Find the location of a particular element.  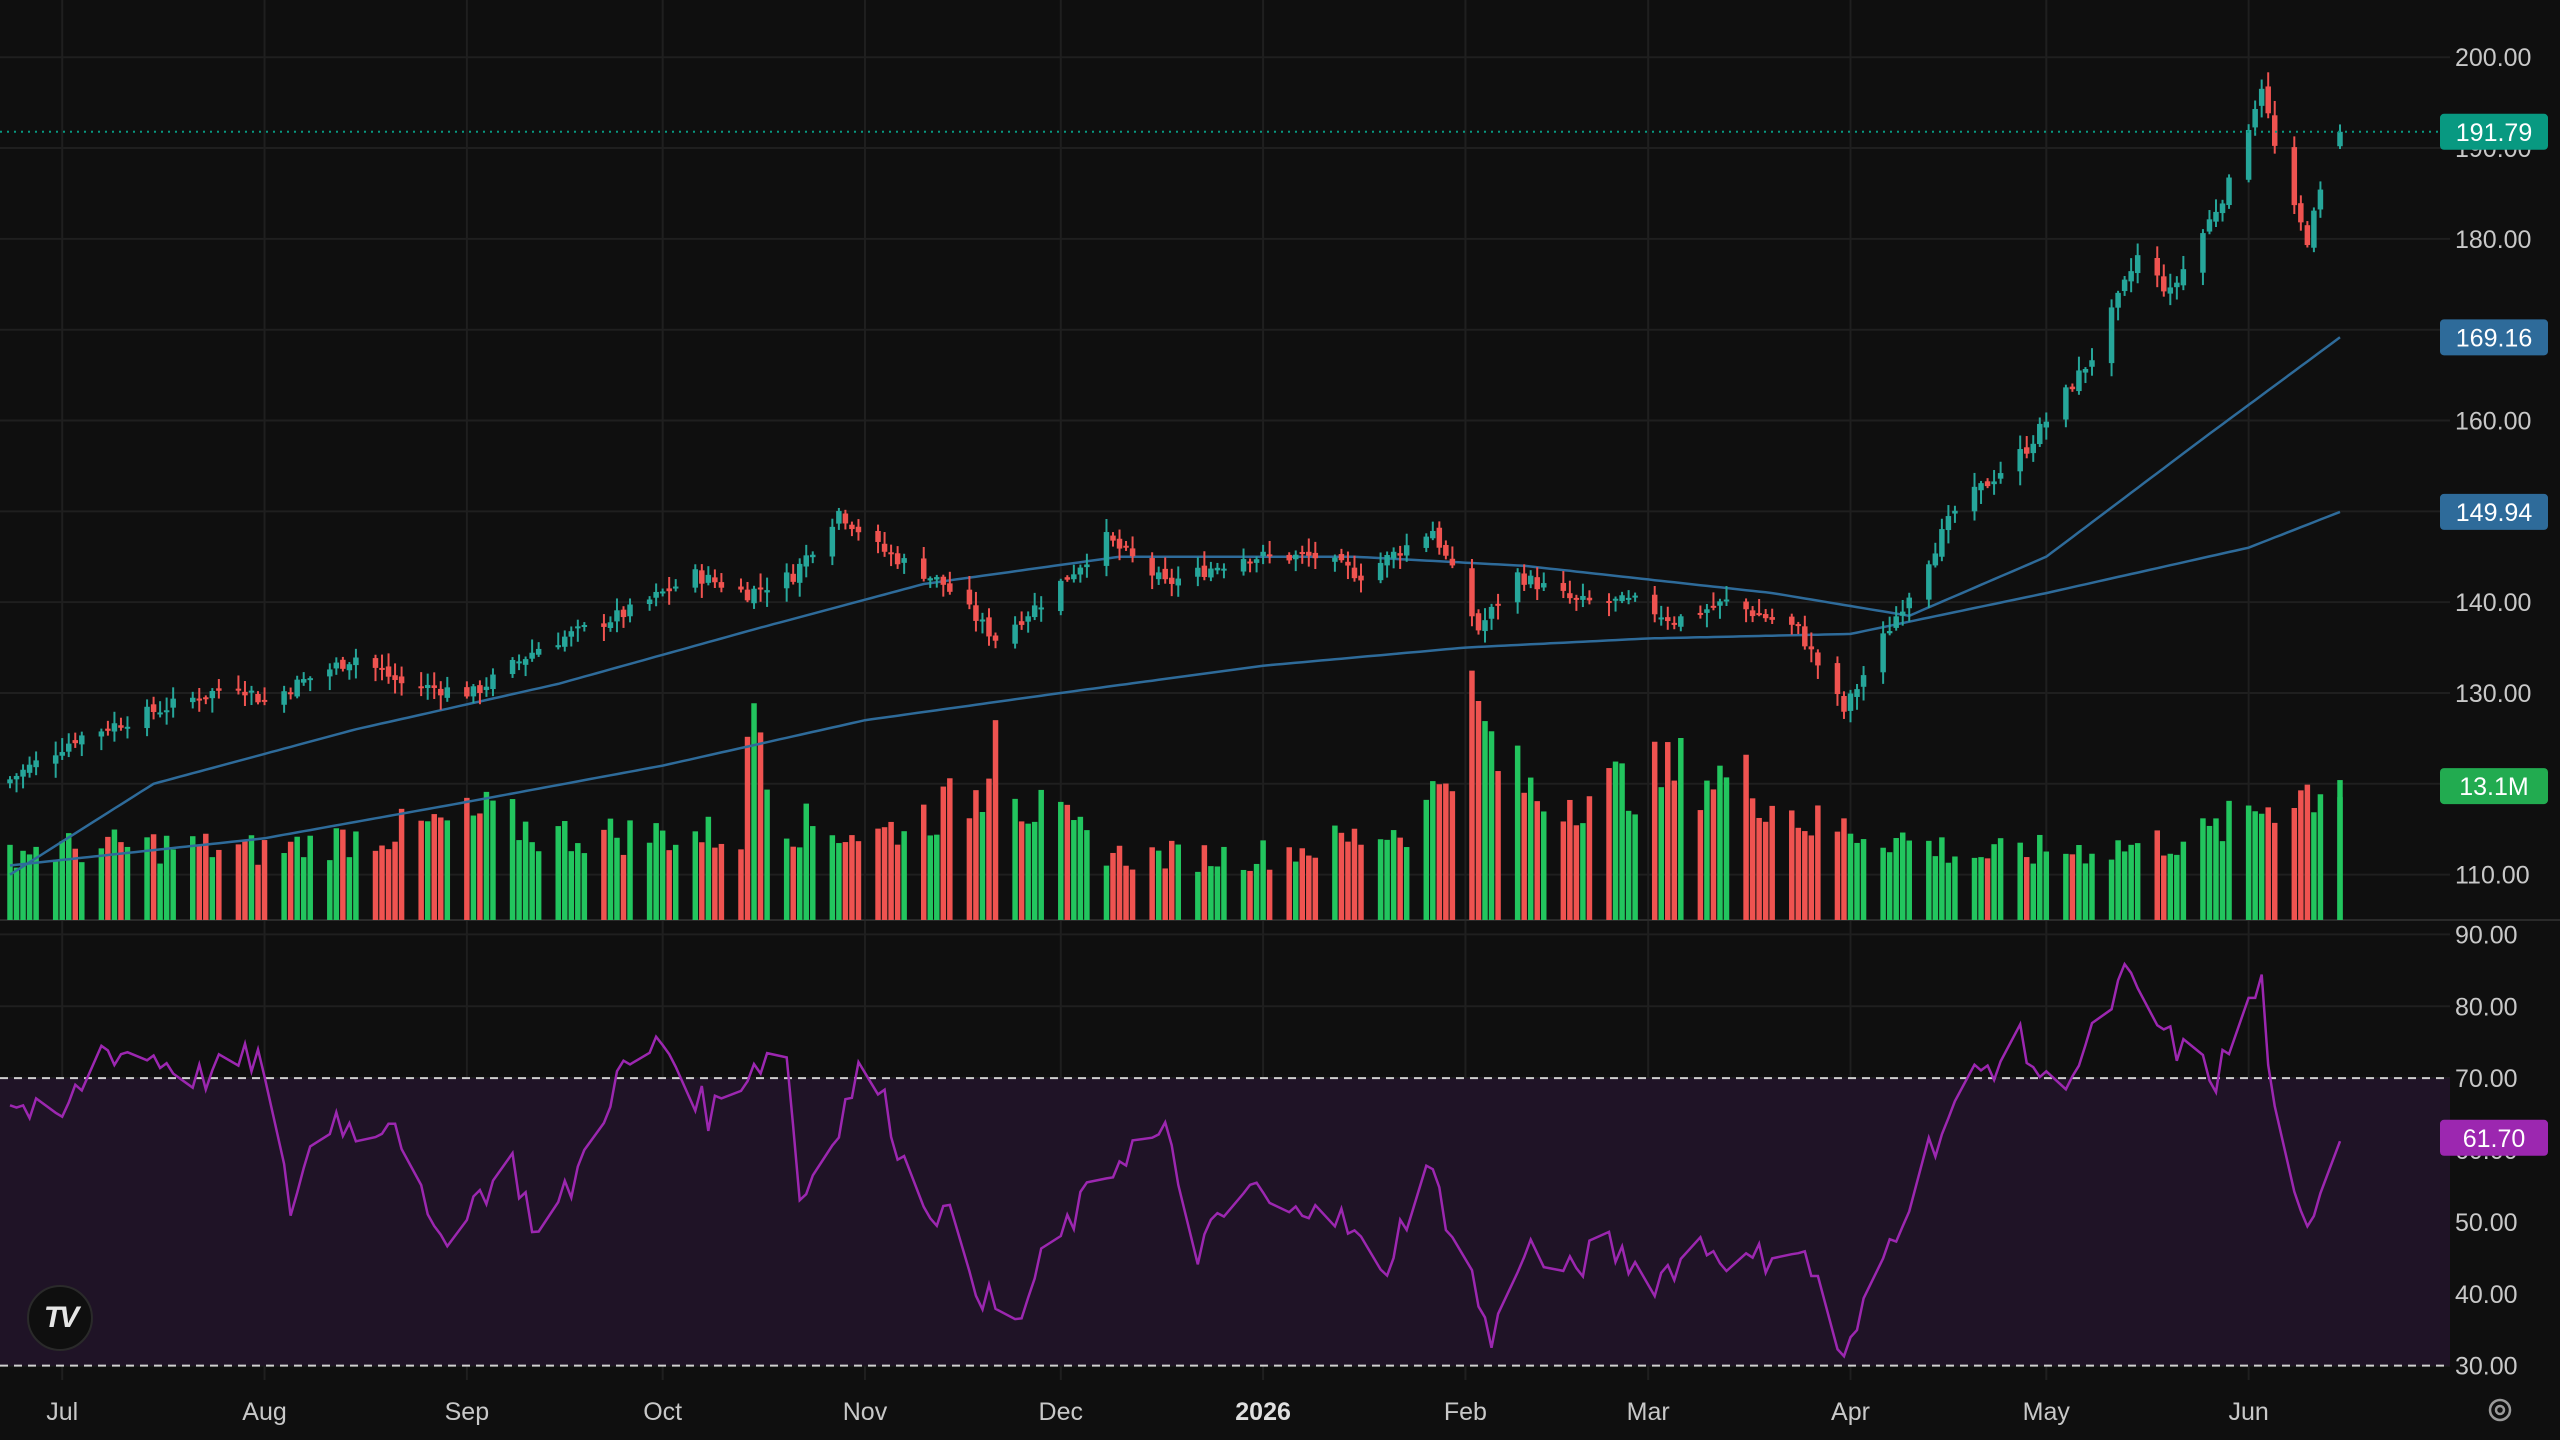

rsi-tick-label: 50.00 is located at coordinates (2486, 1223).